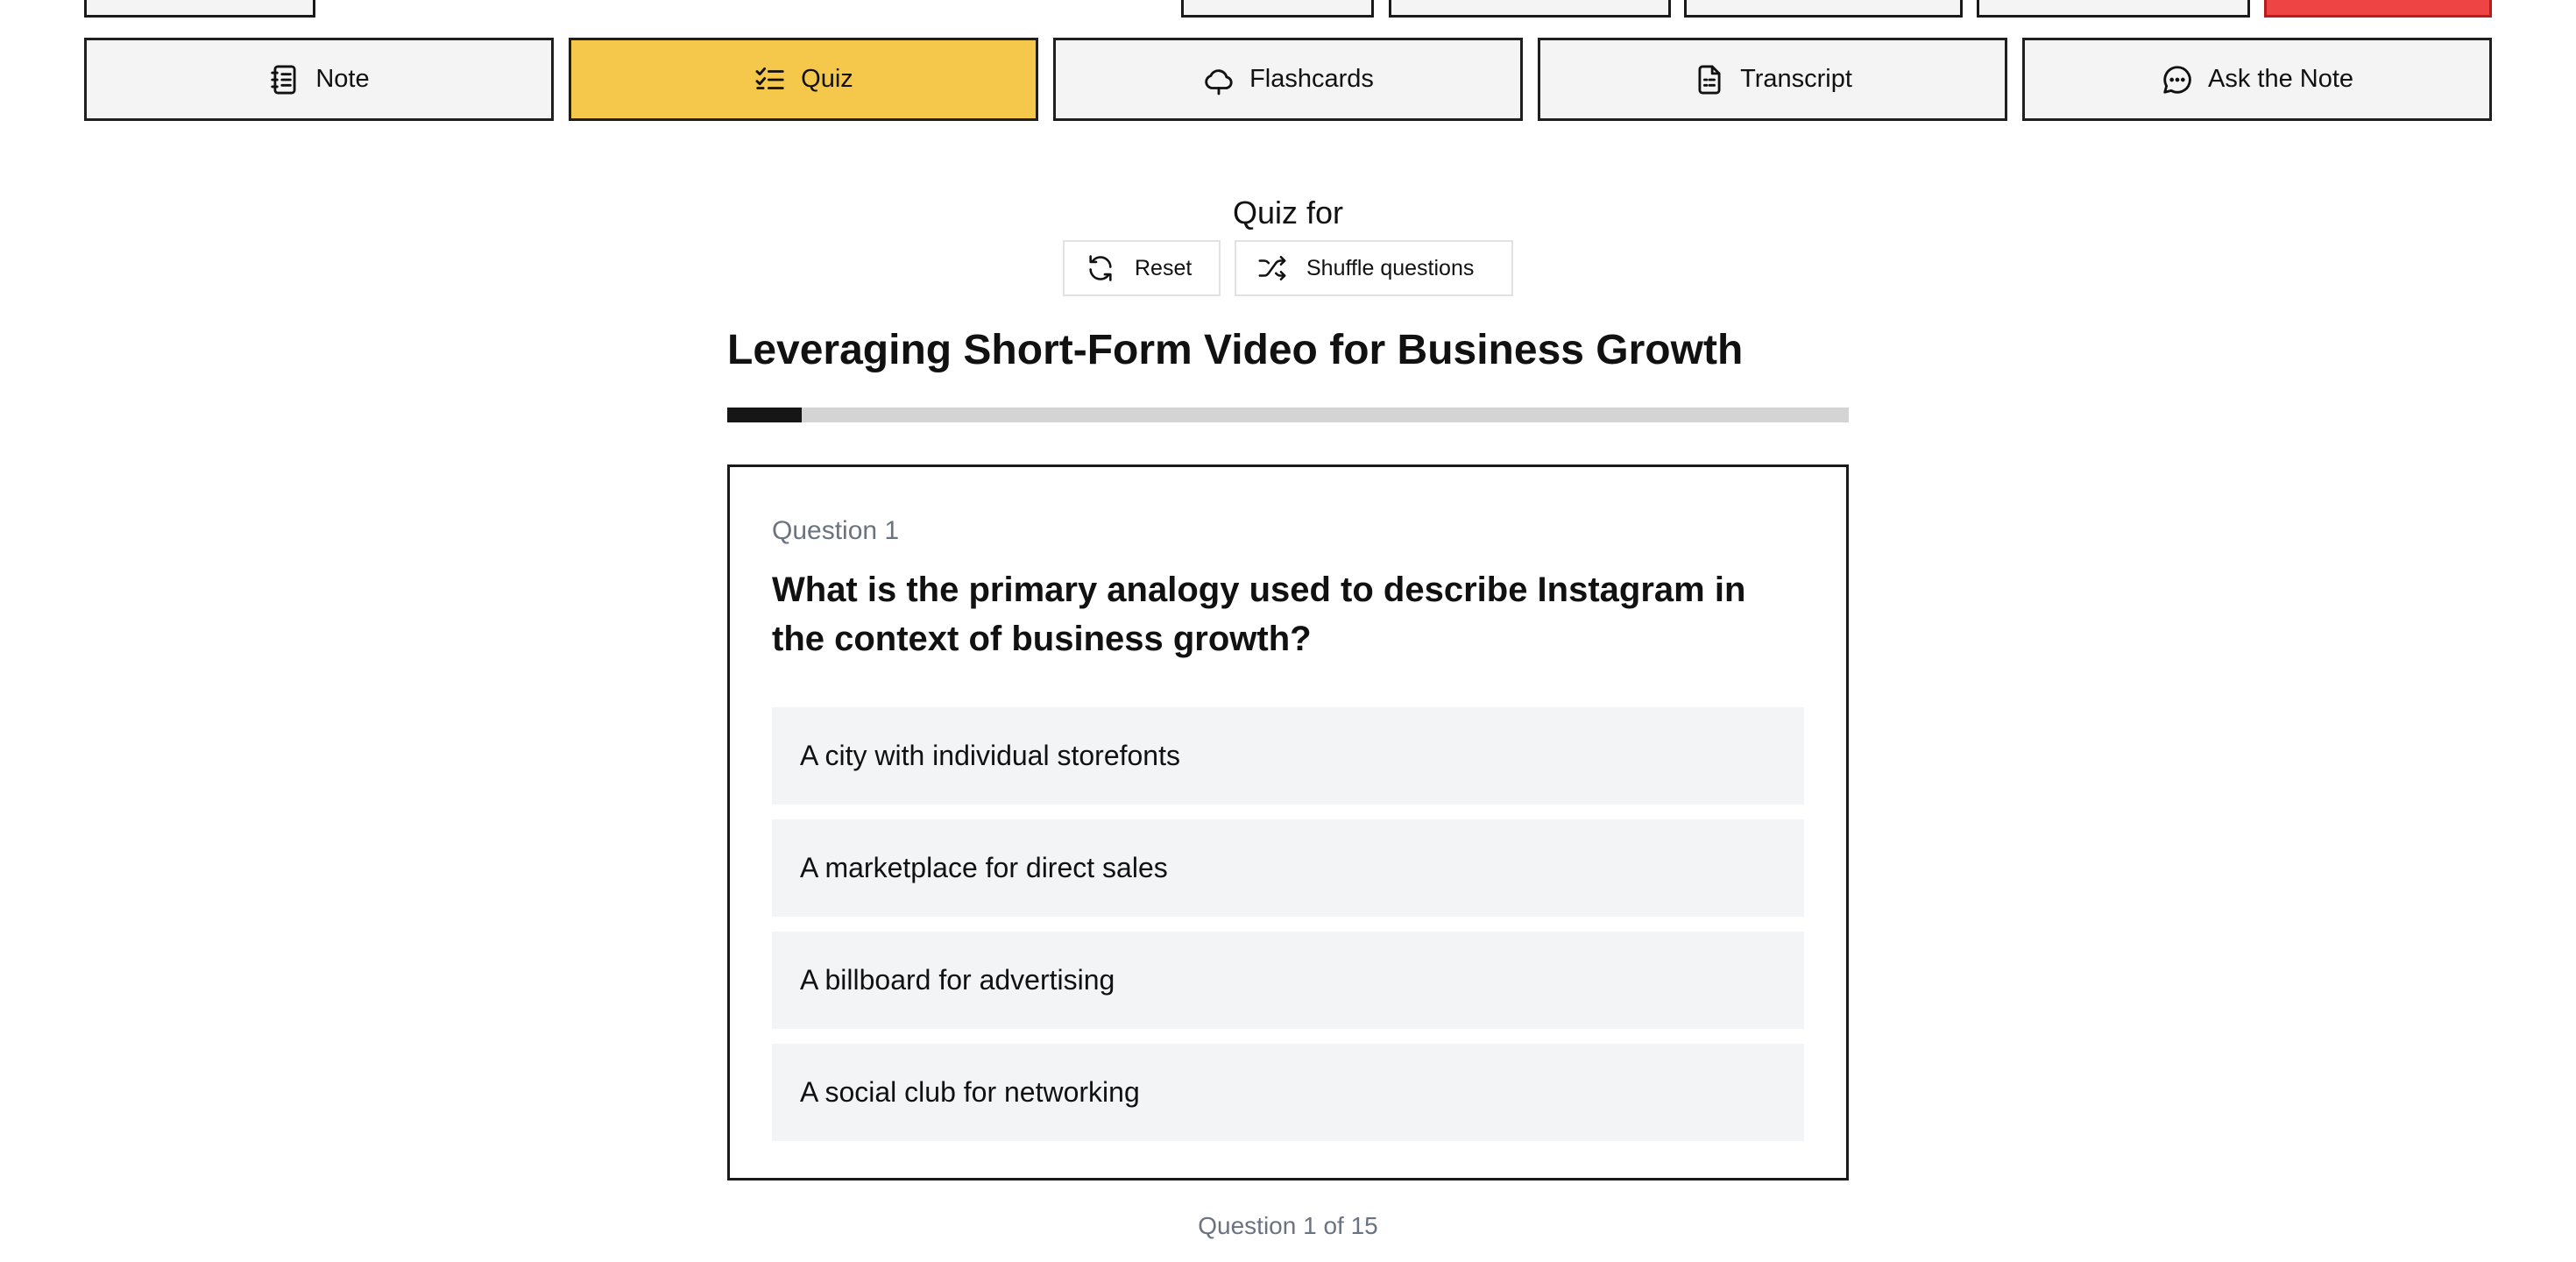  What do you see at coordinates (1288, 756) in the screenshot?
I see `answer-option: A city with individual storefonts` at bounding box center [1288, 756].